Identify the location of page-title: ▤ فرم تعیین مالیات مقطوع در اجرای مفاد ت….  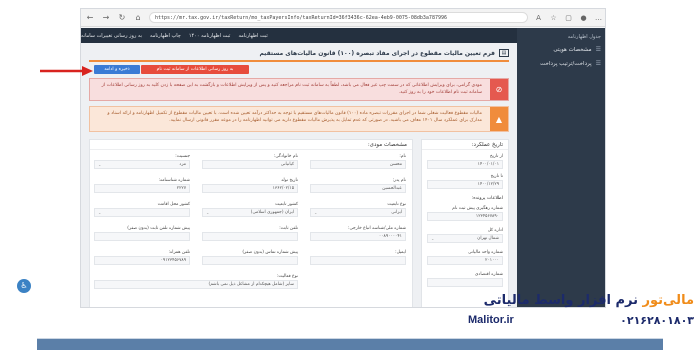
(299, 53).